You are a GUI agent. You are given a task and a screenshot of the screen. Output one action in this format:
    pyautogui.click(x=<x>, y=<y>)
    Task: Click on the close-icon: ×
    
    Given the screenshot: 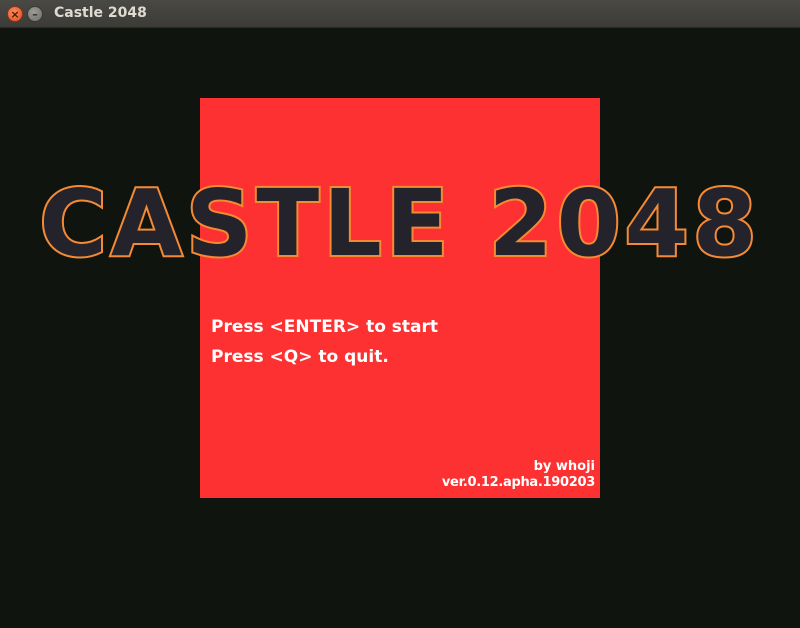 What is the action you would take?
    pyautogui.click(x=15, y=14)
    